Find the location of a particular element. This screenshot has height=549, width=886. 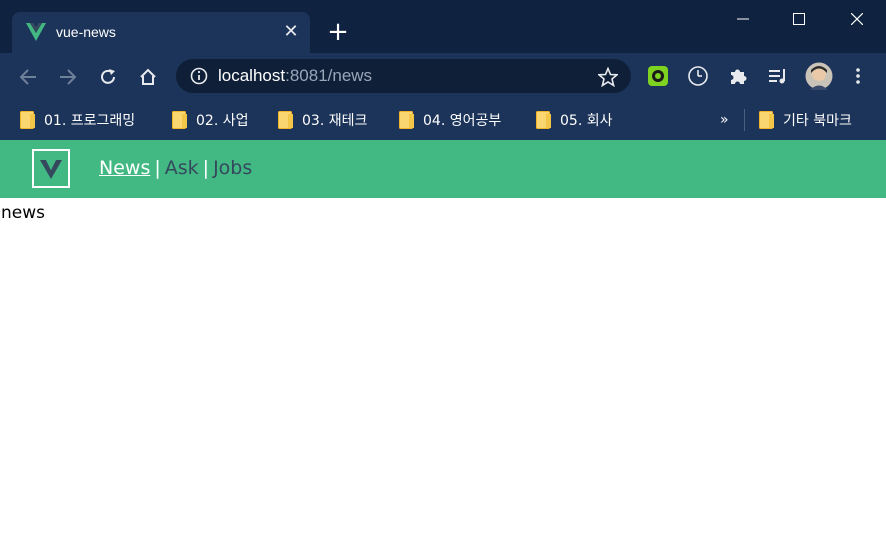

nav-link-news: News is located at coordinates (124, 168).